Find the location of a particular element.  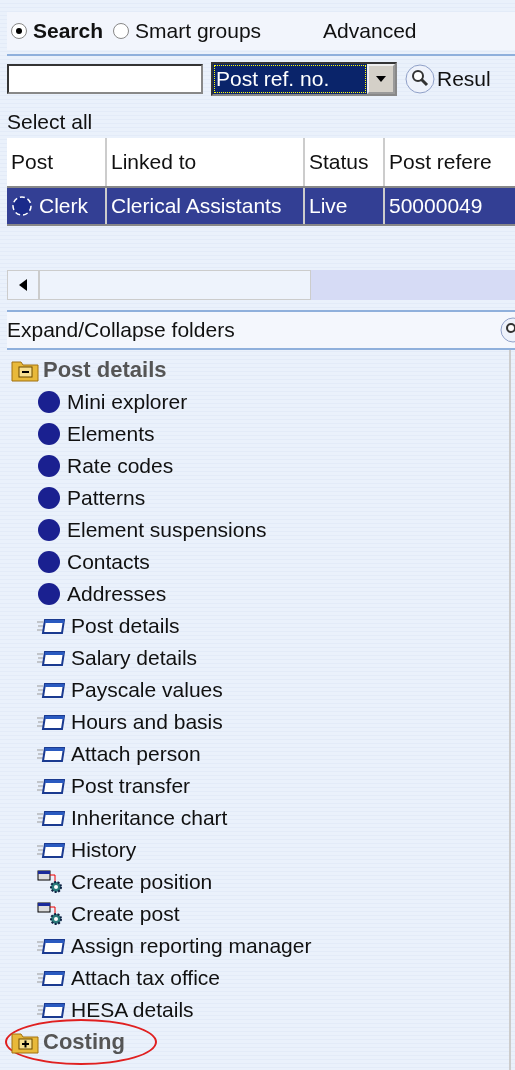

tree-item: Patterns is located at coordinates (106, 498).